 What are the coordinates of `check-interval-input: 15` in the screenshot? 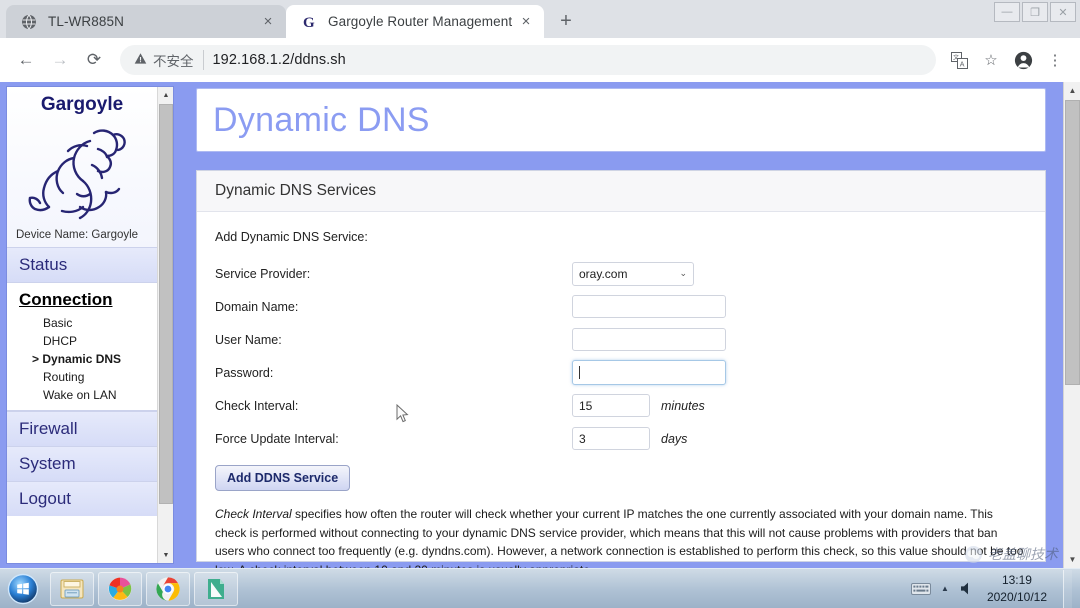 It's located at (611, 405).